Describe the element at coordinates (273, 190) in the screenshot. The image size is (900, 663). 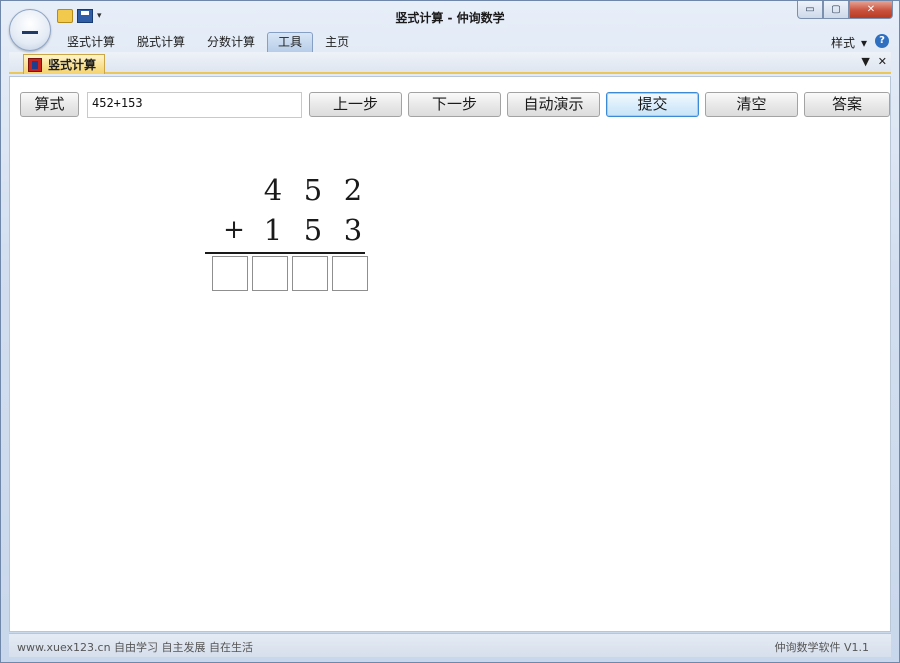
I see `operand1-digit-hundreds: 4` at that location.